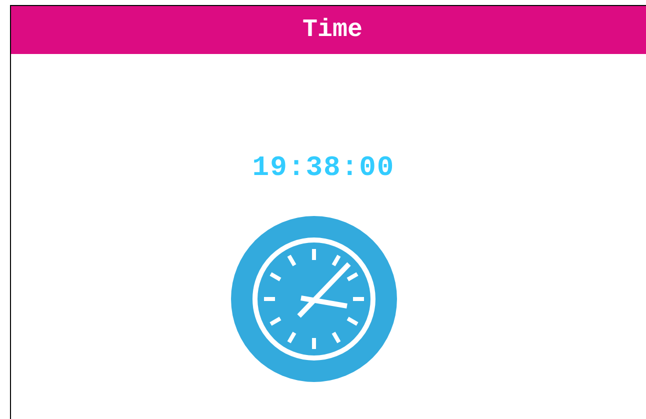 This screenshot has height=419, width=646. I want to click on panel-title: Time, so click(332, 30).